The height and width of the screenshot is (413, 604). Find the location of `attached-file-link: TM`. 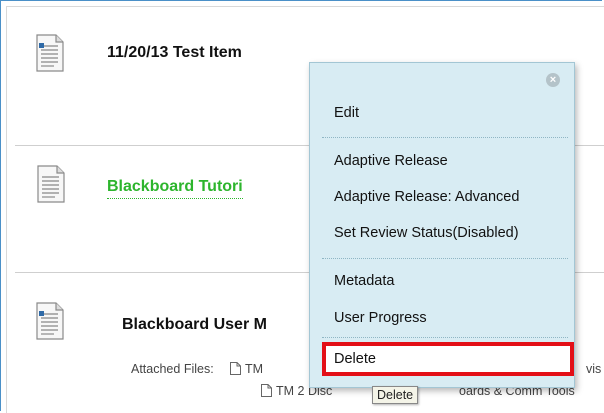

attached-file-link: TM is located at coordinates (246, 370).